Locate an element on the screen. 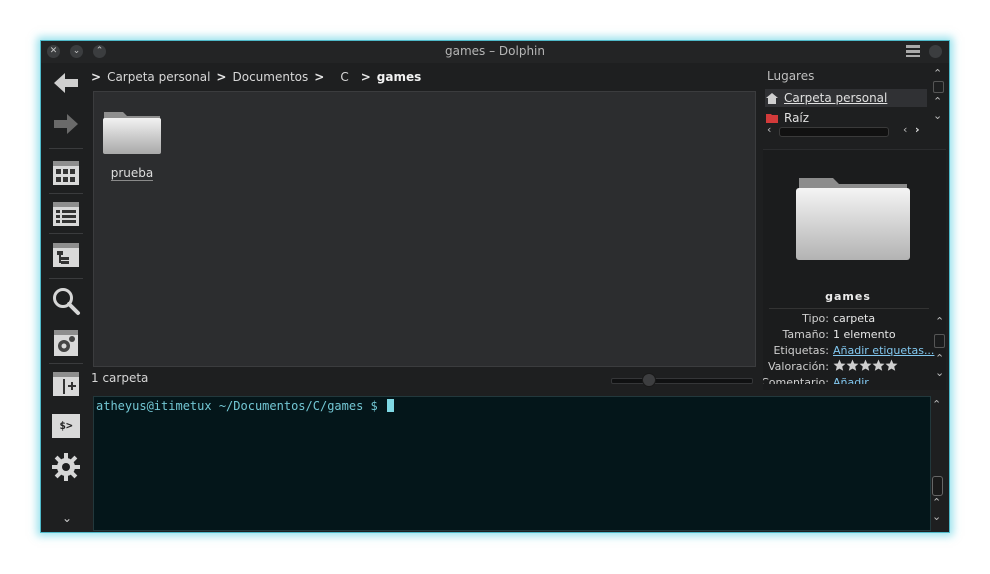  home-icon is located at coordinates (772, 98).